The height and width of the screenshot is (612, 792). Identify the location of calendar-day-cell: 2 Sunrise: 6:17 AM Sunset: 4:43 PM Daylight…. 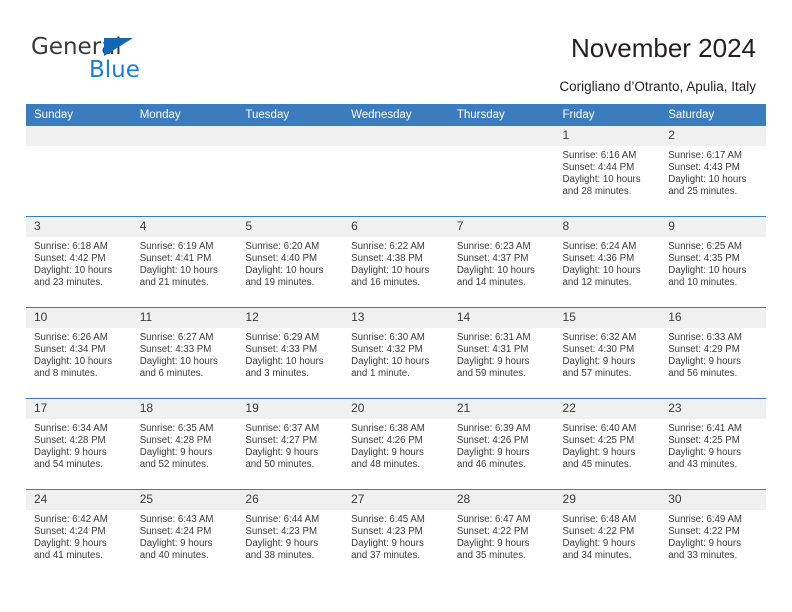
(713, 171).